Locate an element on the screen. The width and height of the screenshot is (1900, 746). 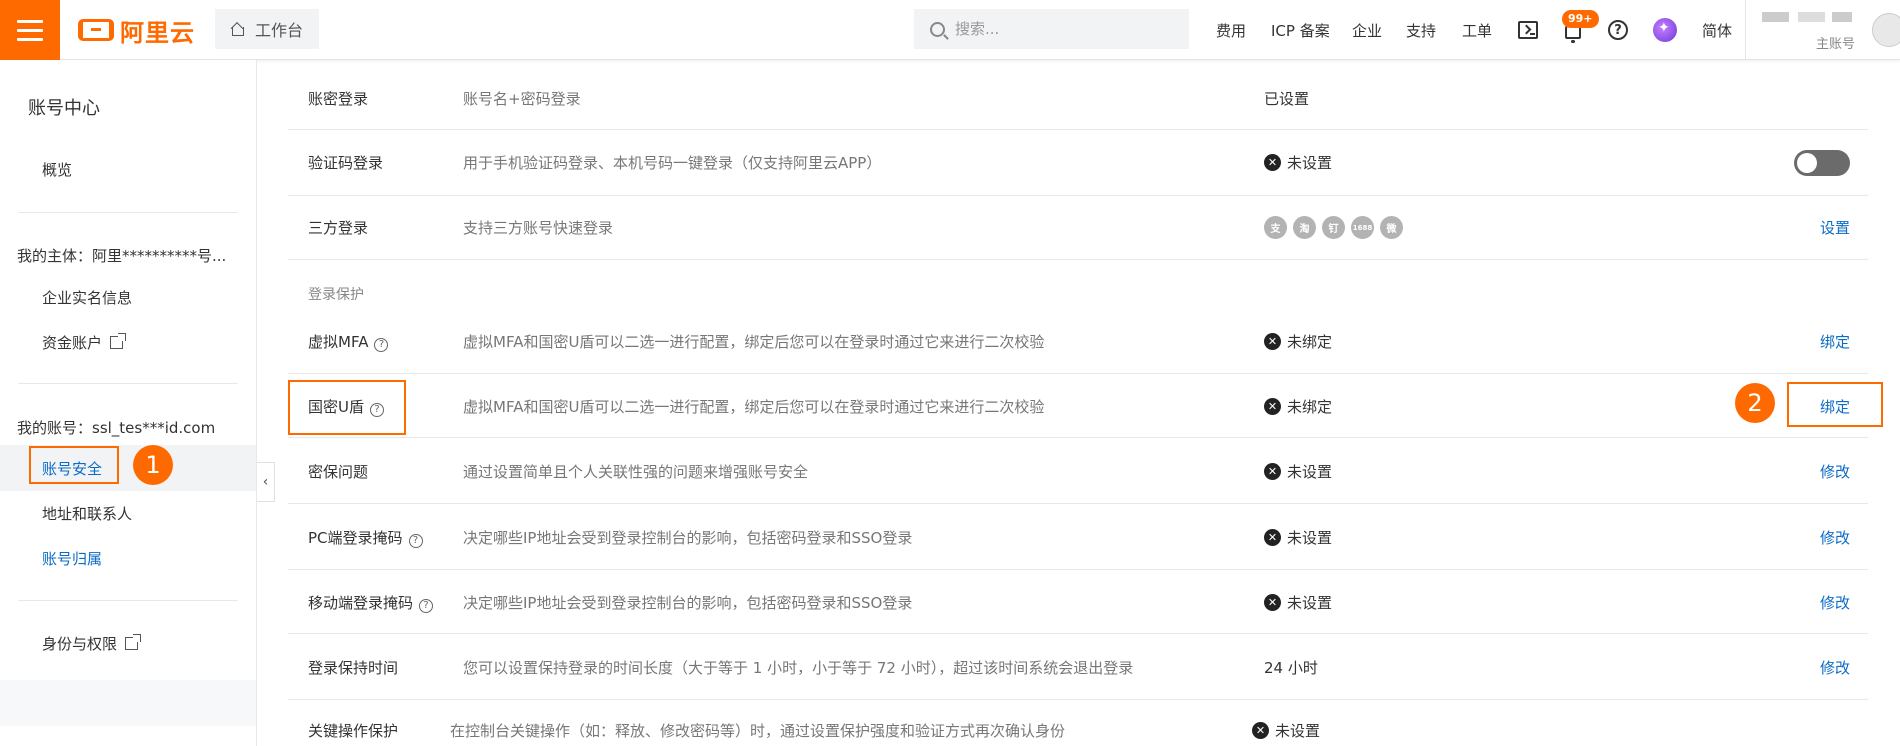
highlight-box-bind is located at coordinates (1835, 404).